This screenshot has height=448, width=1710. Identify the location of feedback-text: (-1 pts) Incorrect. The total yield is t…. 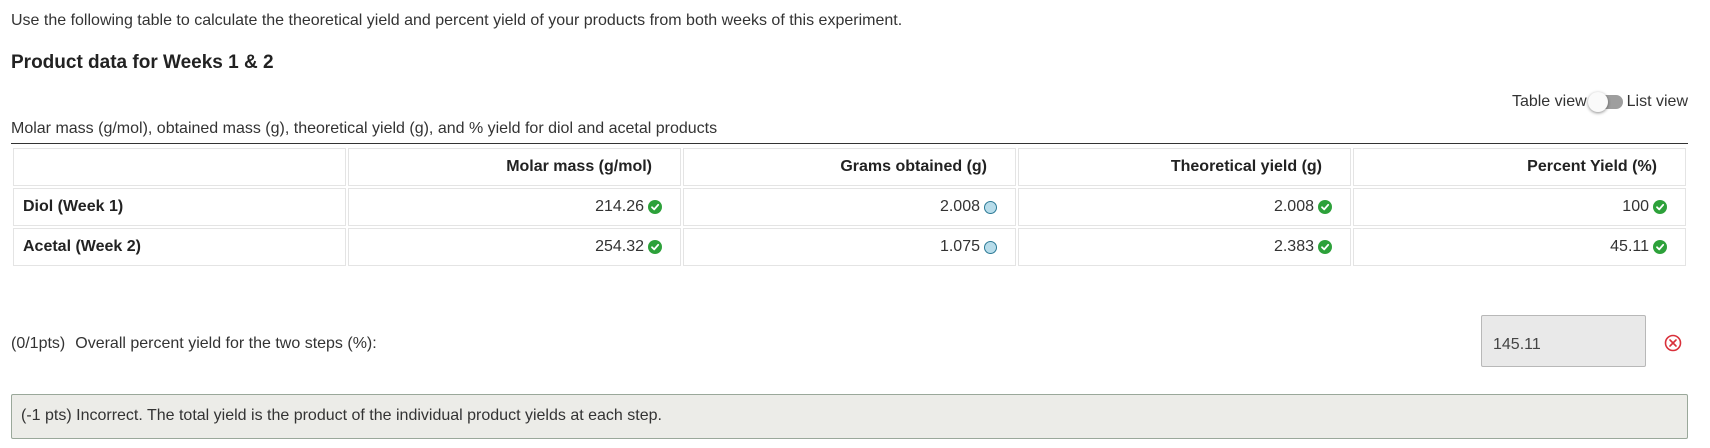
(341, 415).